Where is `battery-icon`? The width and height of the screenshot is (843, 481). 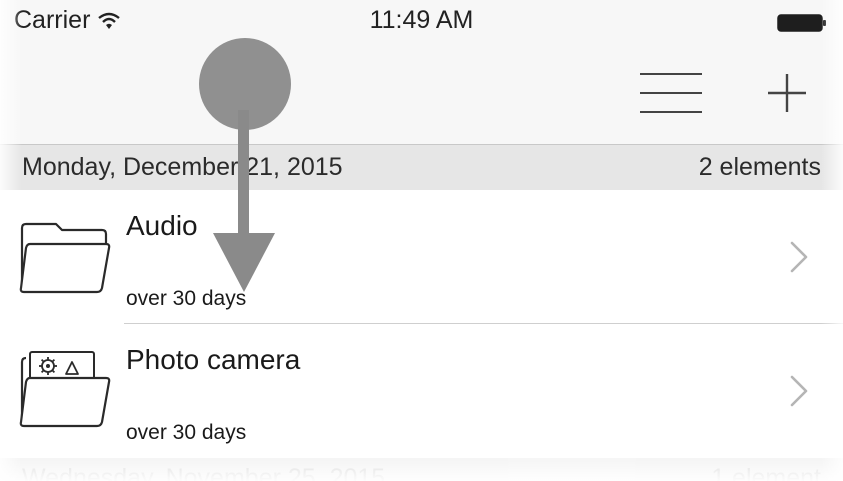 battery-icon is located at coordinates (802, 23).